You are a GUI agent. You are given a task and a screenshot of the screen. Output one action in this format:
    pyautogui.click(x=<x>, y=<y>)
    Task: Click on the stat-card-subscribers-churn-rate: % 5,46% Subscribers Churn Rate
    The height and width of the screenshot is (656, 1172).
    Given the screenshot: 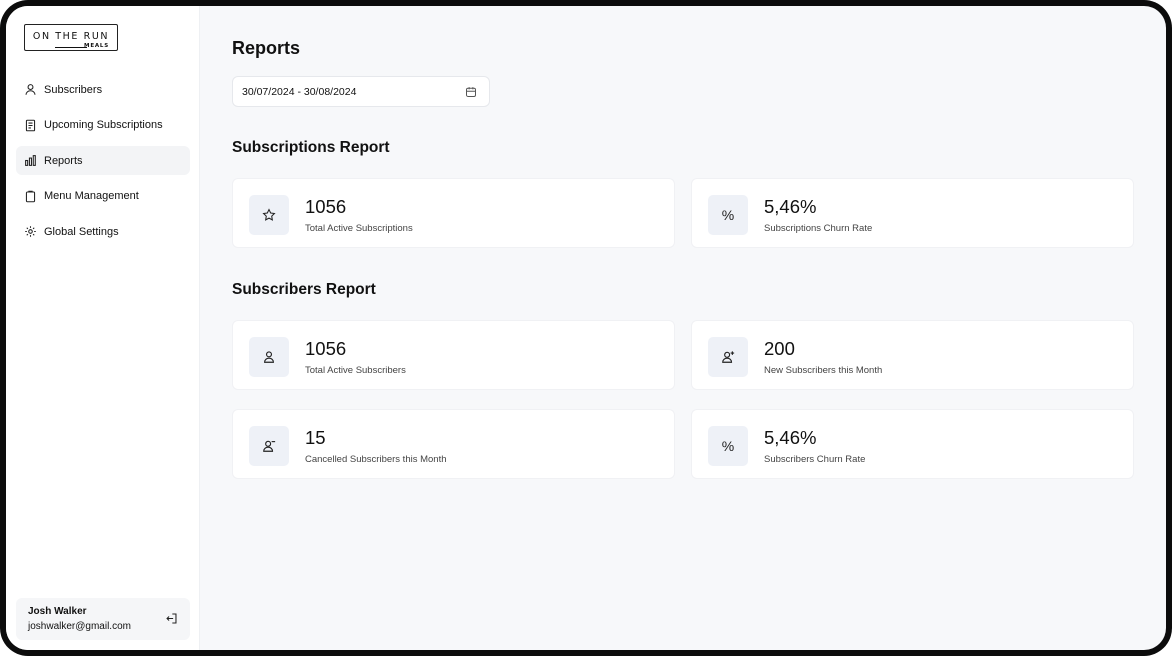 What is the action you would take?
    pyautogui.click(x=912, y=444)
    